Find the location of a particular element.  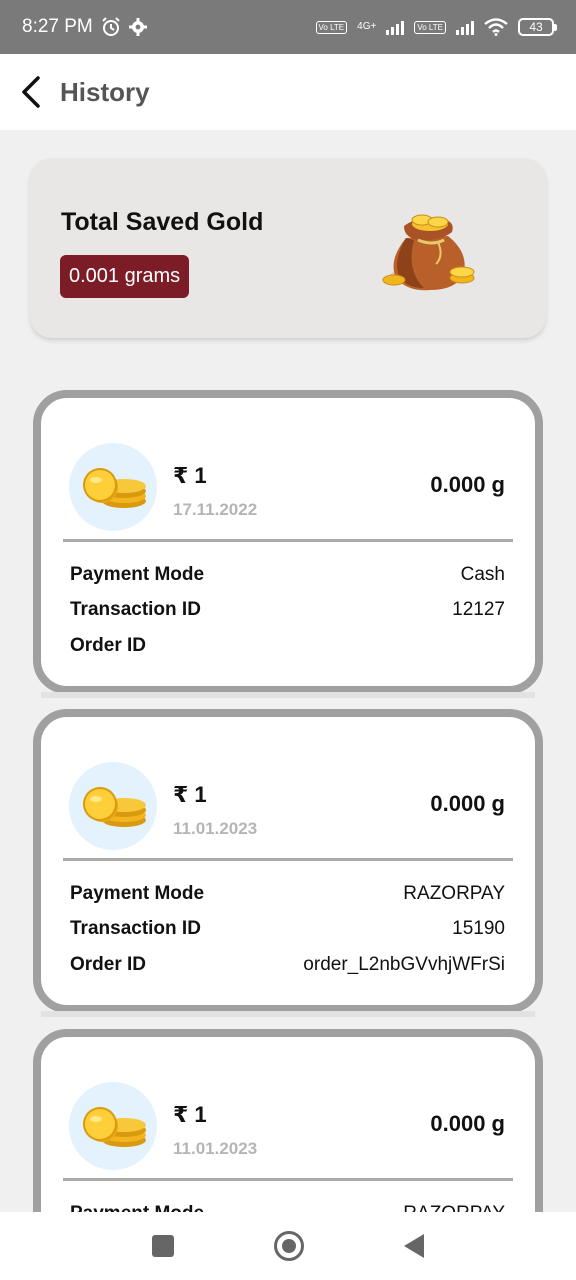

back-button is located at coordinates (34, 92).